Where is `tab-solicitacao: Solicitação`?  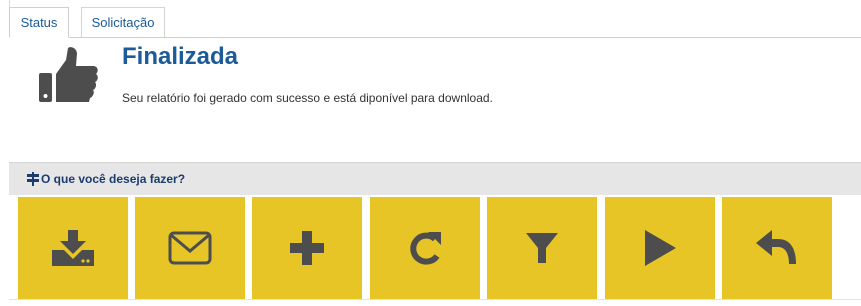
tab-solicitacao: Solicitação is located at coordinates (123, 22).